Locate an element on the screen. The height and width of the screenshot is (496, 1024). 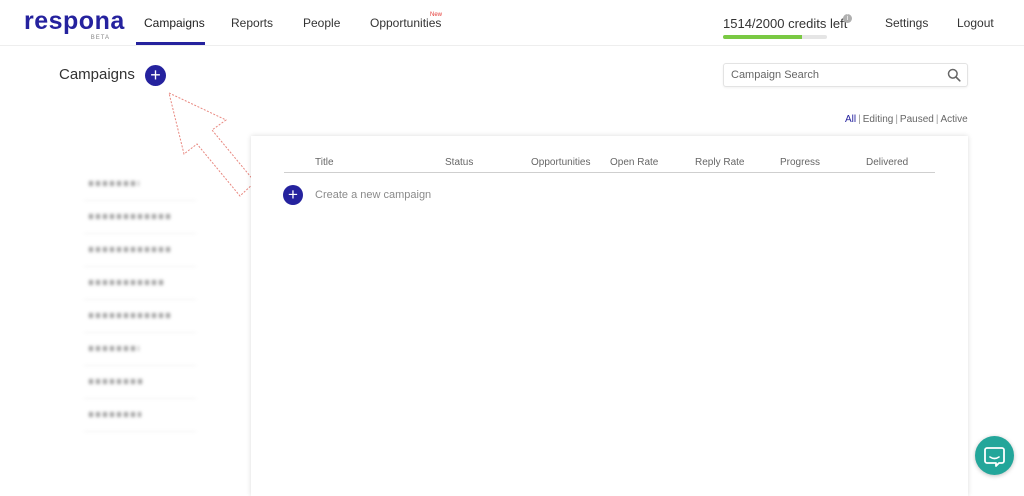
respona-logo: respona BETA is located at coordinates (74, 24).